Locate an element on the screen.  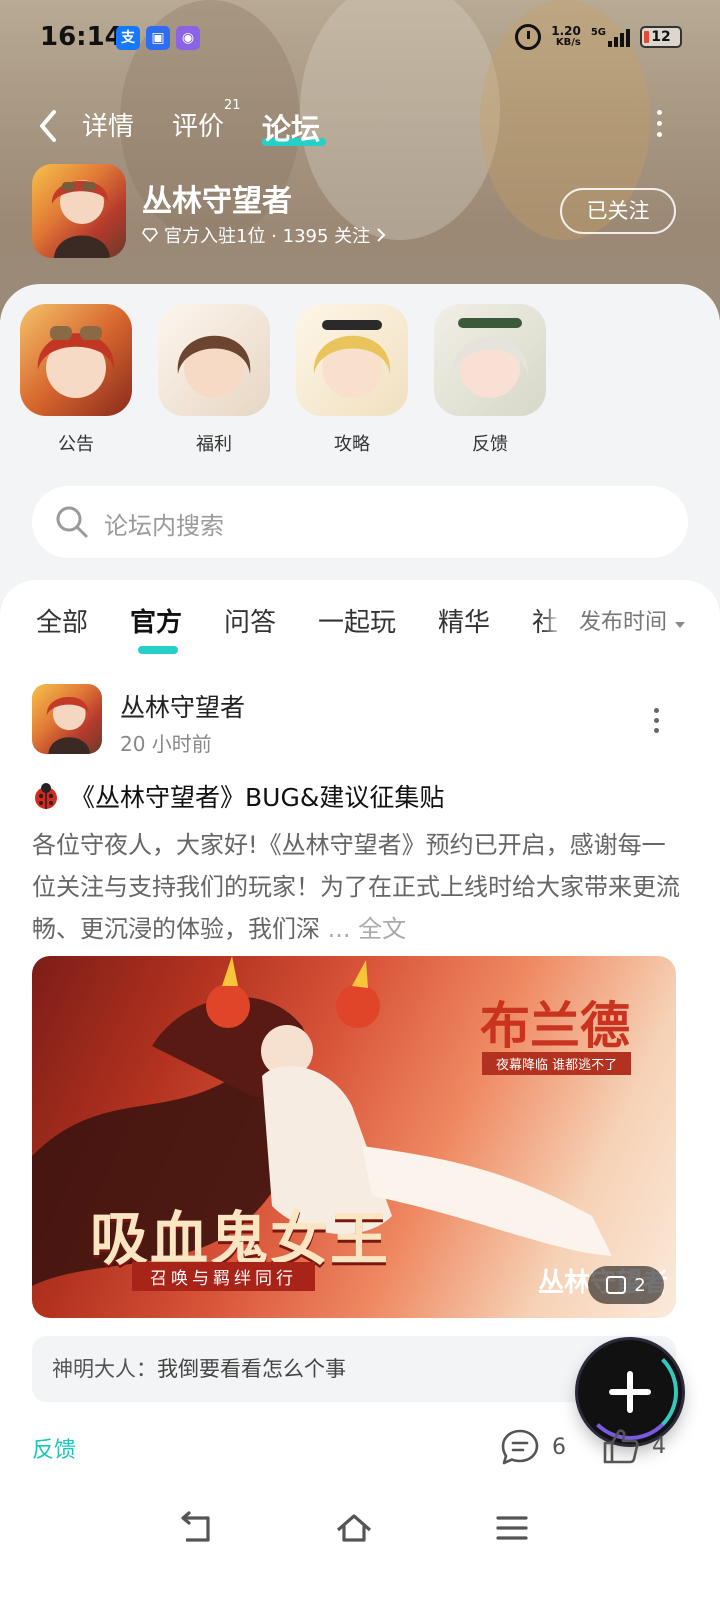
tab-forum: 论坛 is located at coordinates (291, 127).